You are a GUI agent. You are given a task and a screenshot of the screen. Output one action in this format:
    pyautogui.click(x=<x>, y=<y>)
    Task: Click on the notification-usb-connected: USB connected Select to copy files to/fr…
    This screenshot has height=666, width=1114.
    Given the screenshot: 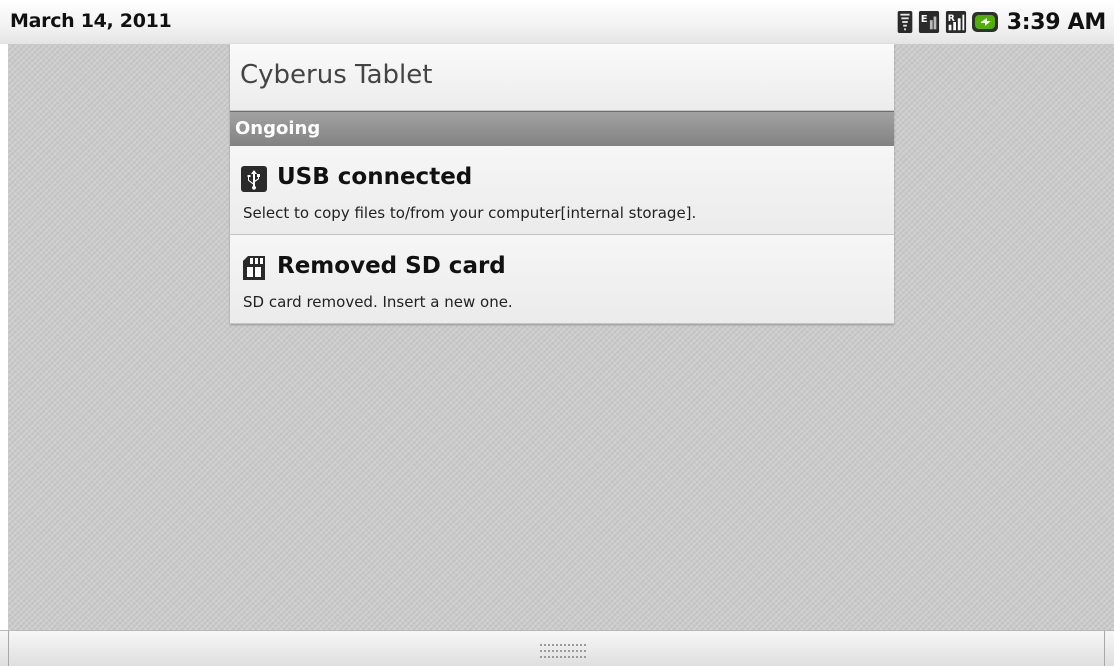 What is the action you would take?
    pyautogui.click(x=562, y=190)
    